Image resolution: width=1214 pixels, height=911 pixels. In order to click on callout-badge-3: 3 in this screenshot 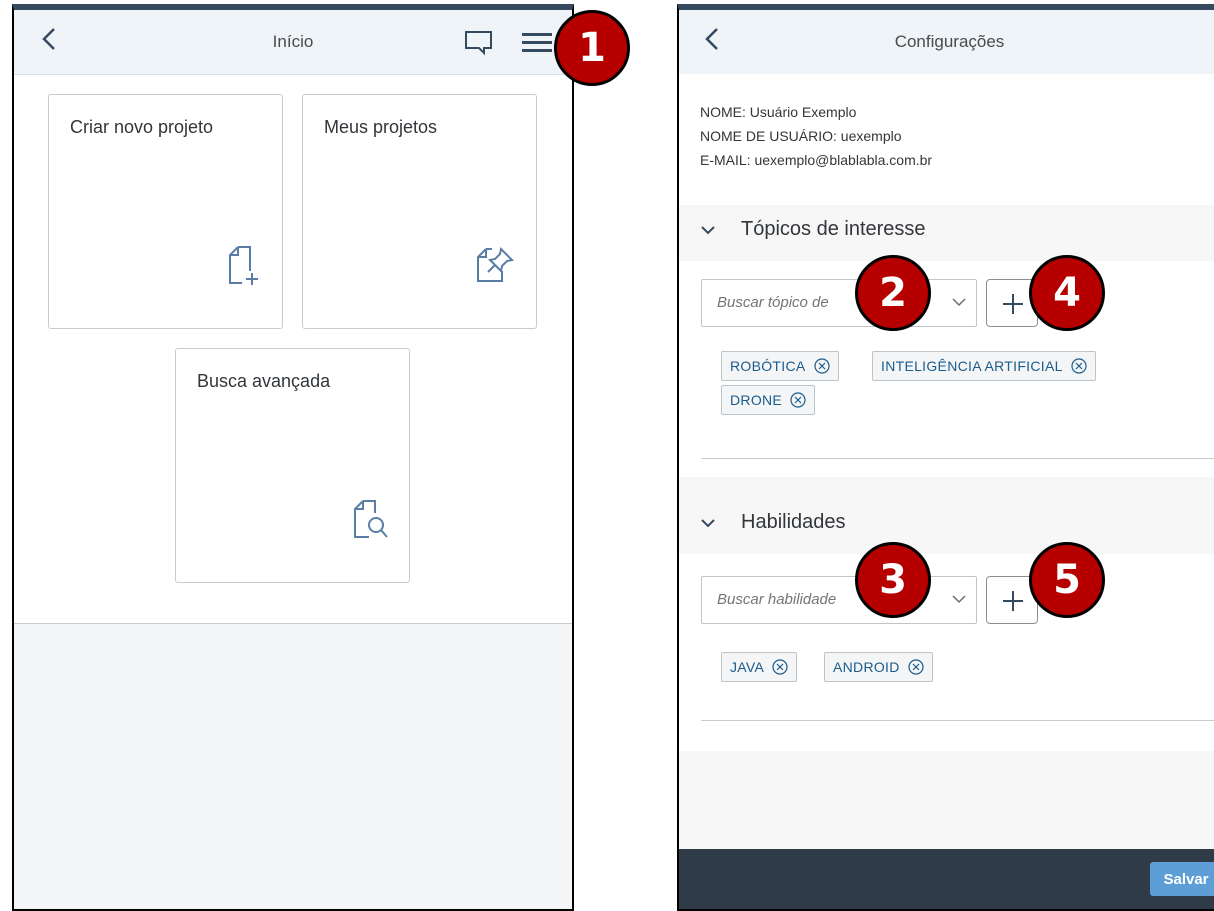, I will do `click(893, 580)`.